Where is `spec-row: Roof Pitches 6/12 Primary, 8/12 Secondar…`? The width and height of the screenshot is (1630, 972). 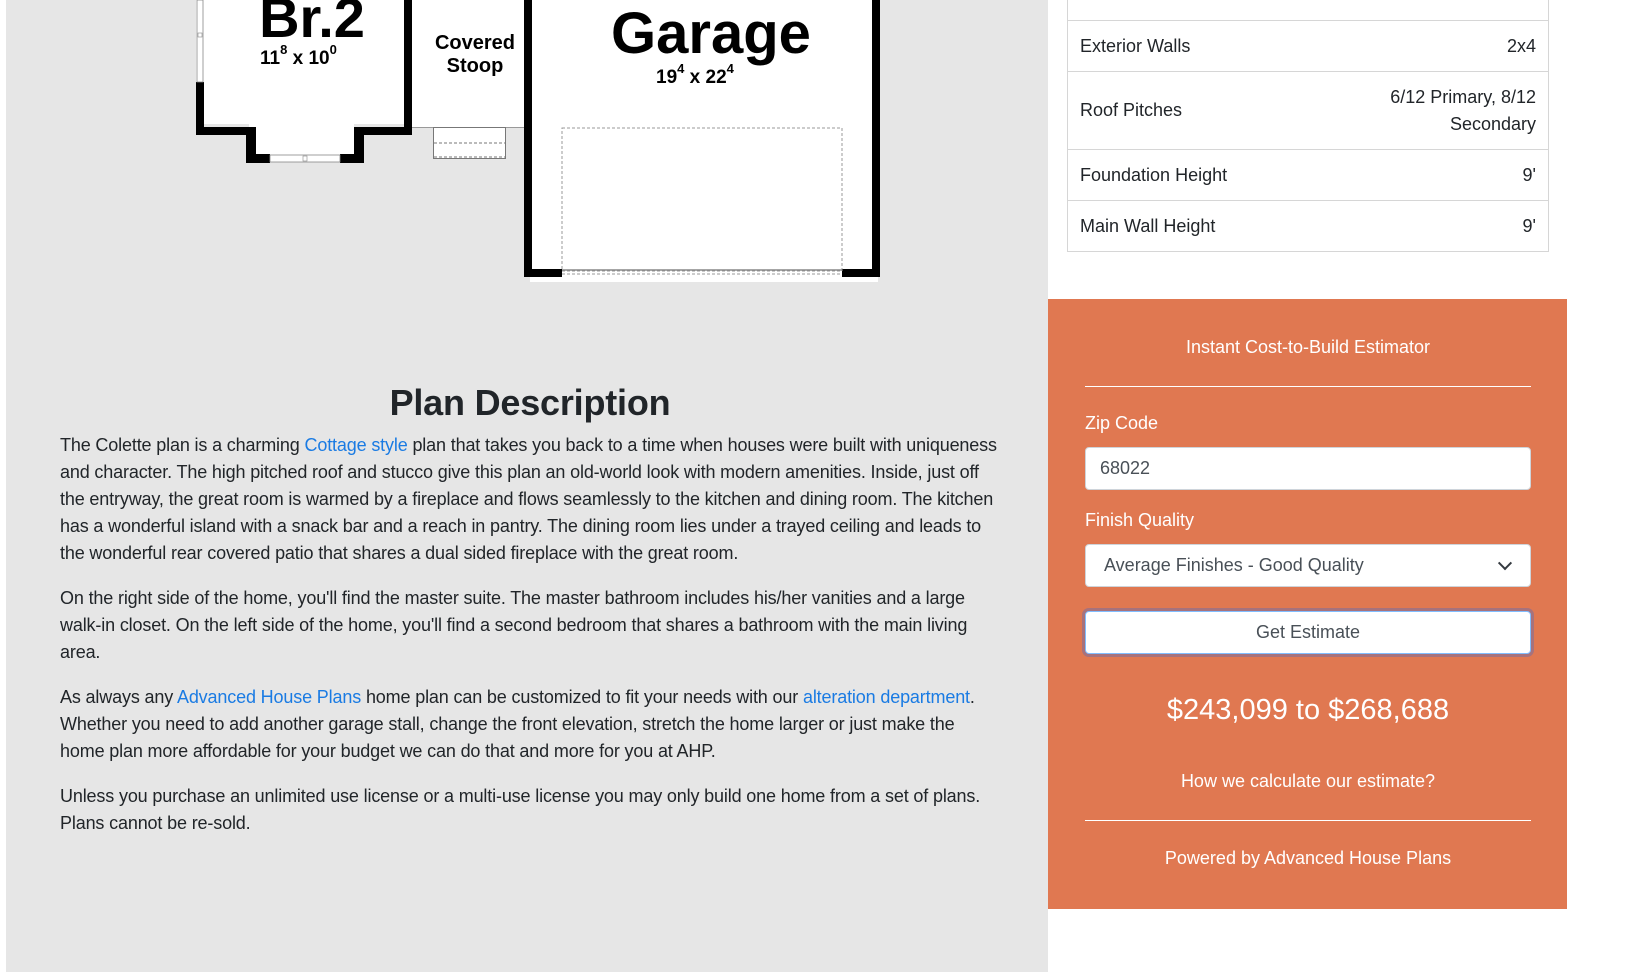
spec-row: Roof Pitches 6/12 Primary, 8/12 Secondar… is located at coordinates (1308, 111).